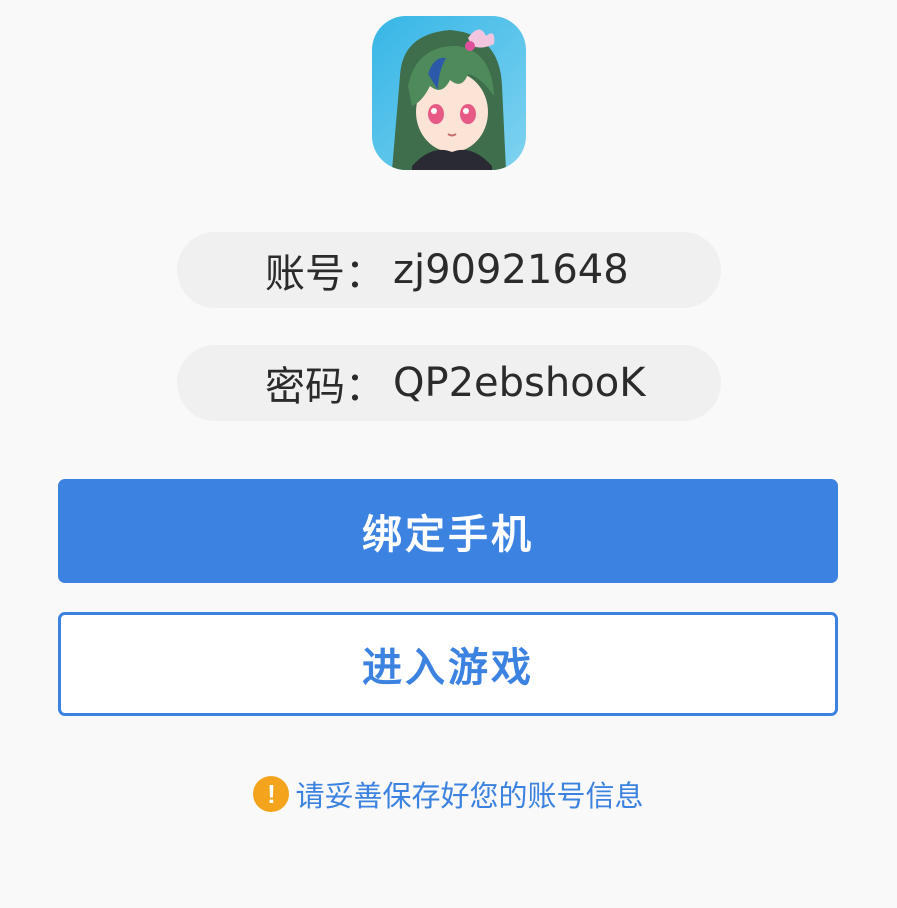  What do you see at coordinates (448, 531) in the screenshot?
I see `bind-phone-button: 绑定手机` at bounding box center [448, 531].